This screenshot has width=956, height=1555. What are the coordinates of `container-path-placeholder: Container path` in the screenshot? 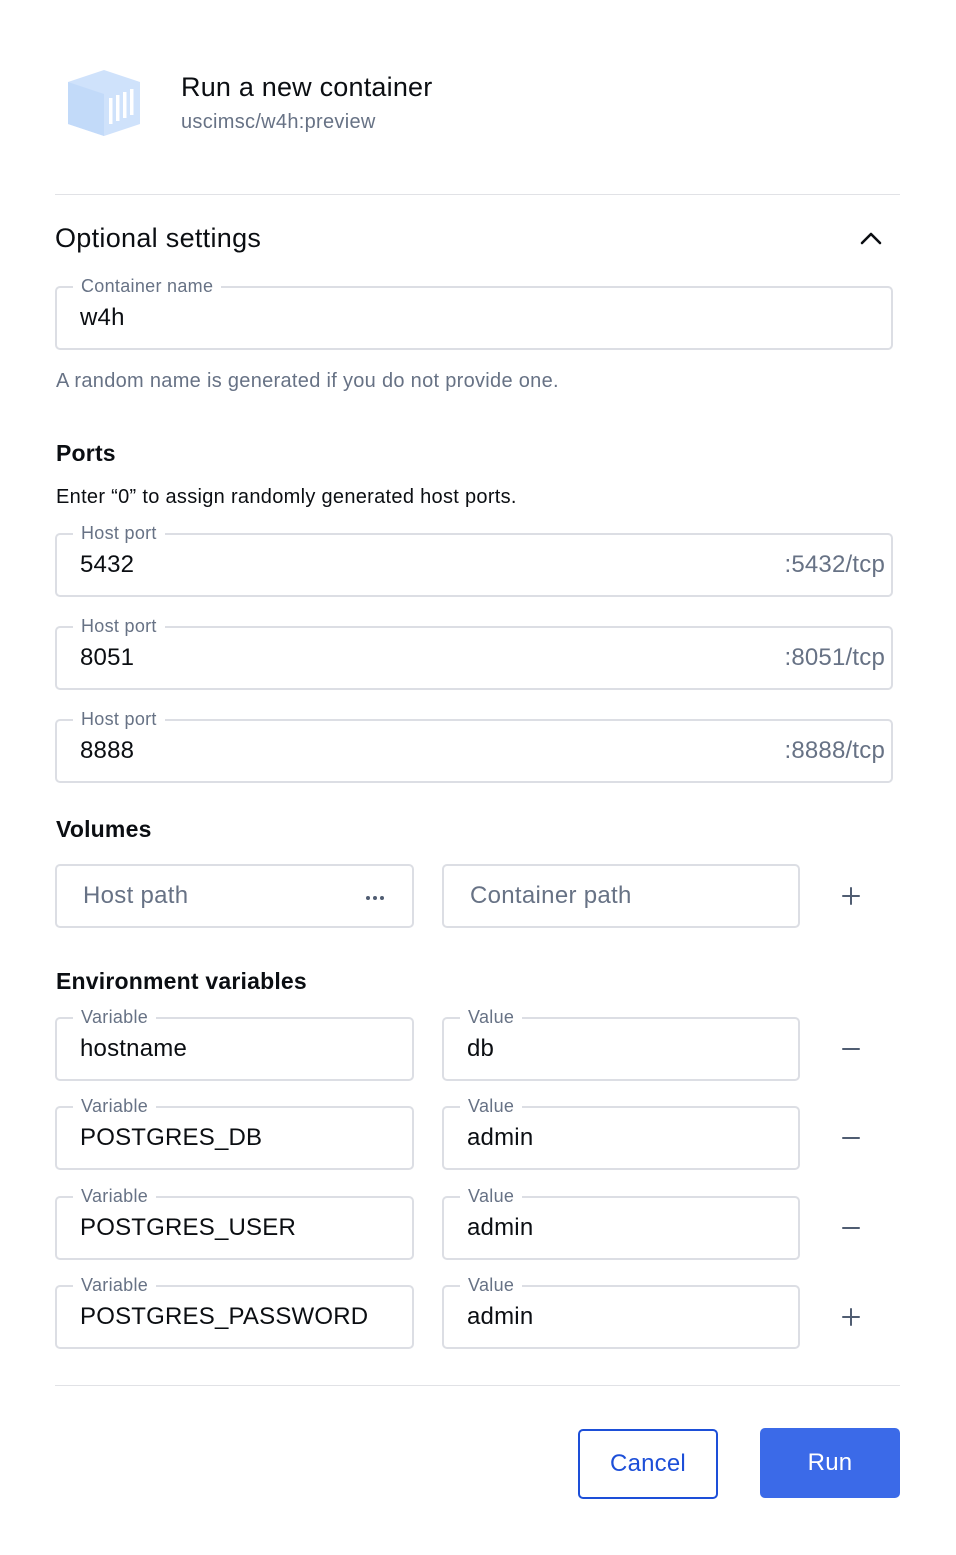 It's located at (551, 895).